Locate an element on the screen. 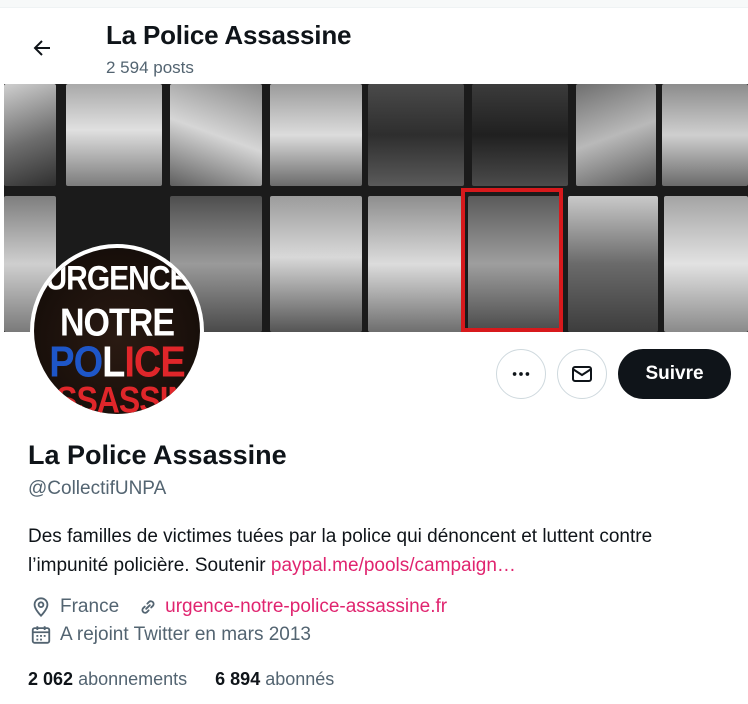  followers-link: 6 894 abonnés is located at coordinates (274, 679).